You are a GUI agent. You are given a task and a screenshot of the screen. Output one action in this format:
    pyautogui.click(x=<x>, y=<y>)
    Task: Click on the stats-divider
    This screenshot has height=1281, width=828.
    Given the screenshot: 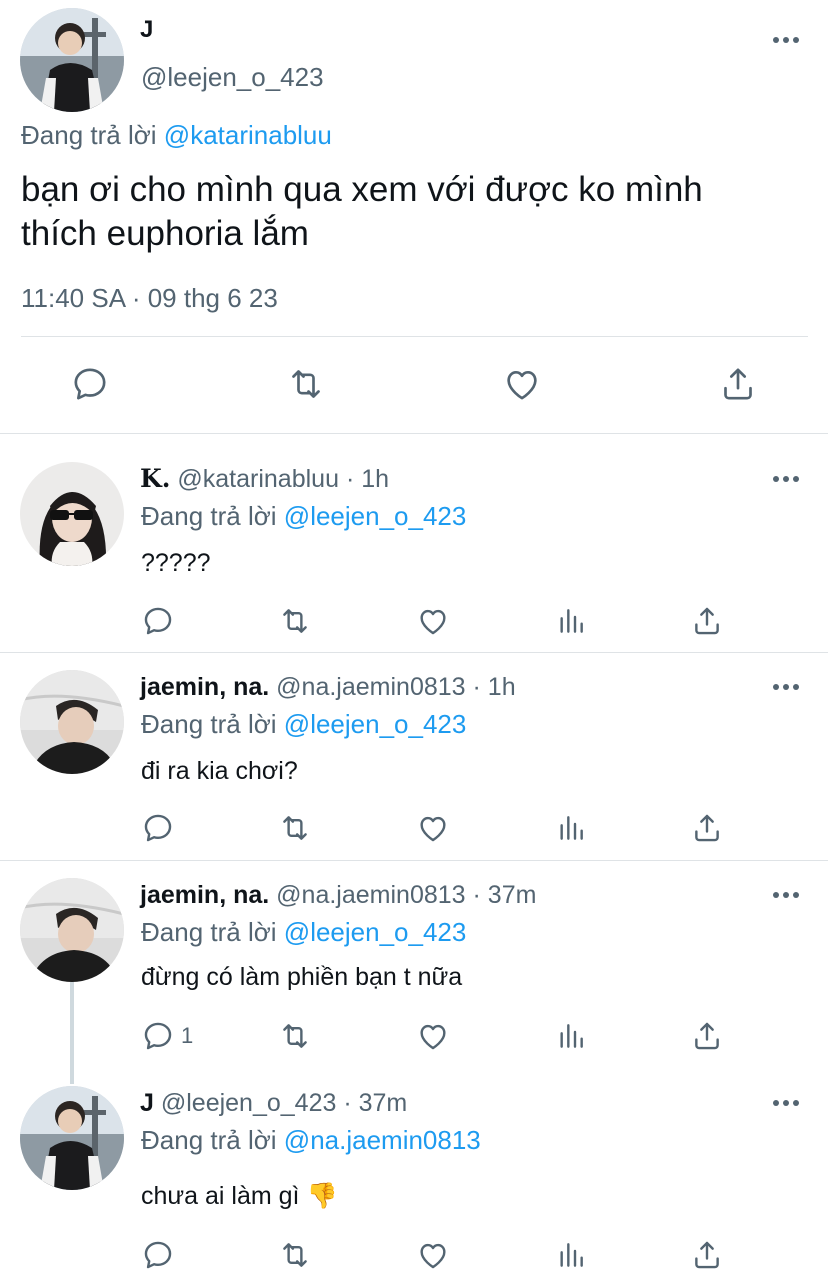 What is the action you would take?
    pyautogui.click(x=414, y=336)
    